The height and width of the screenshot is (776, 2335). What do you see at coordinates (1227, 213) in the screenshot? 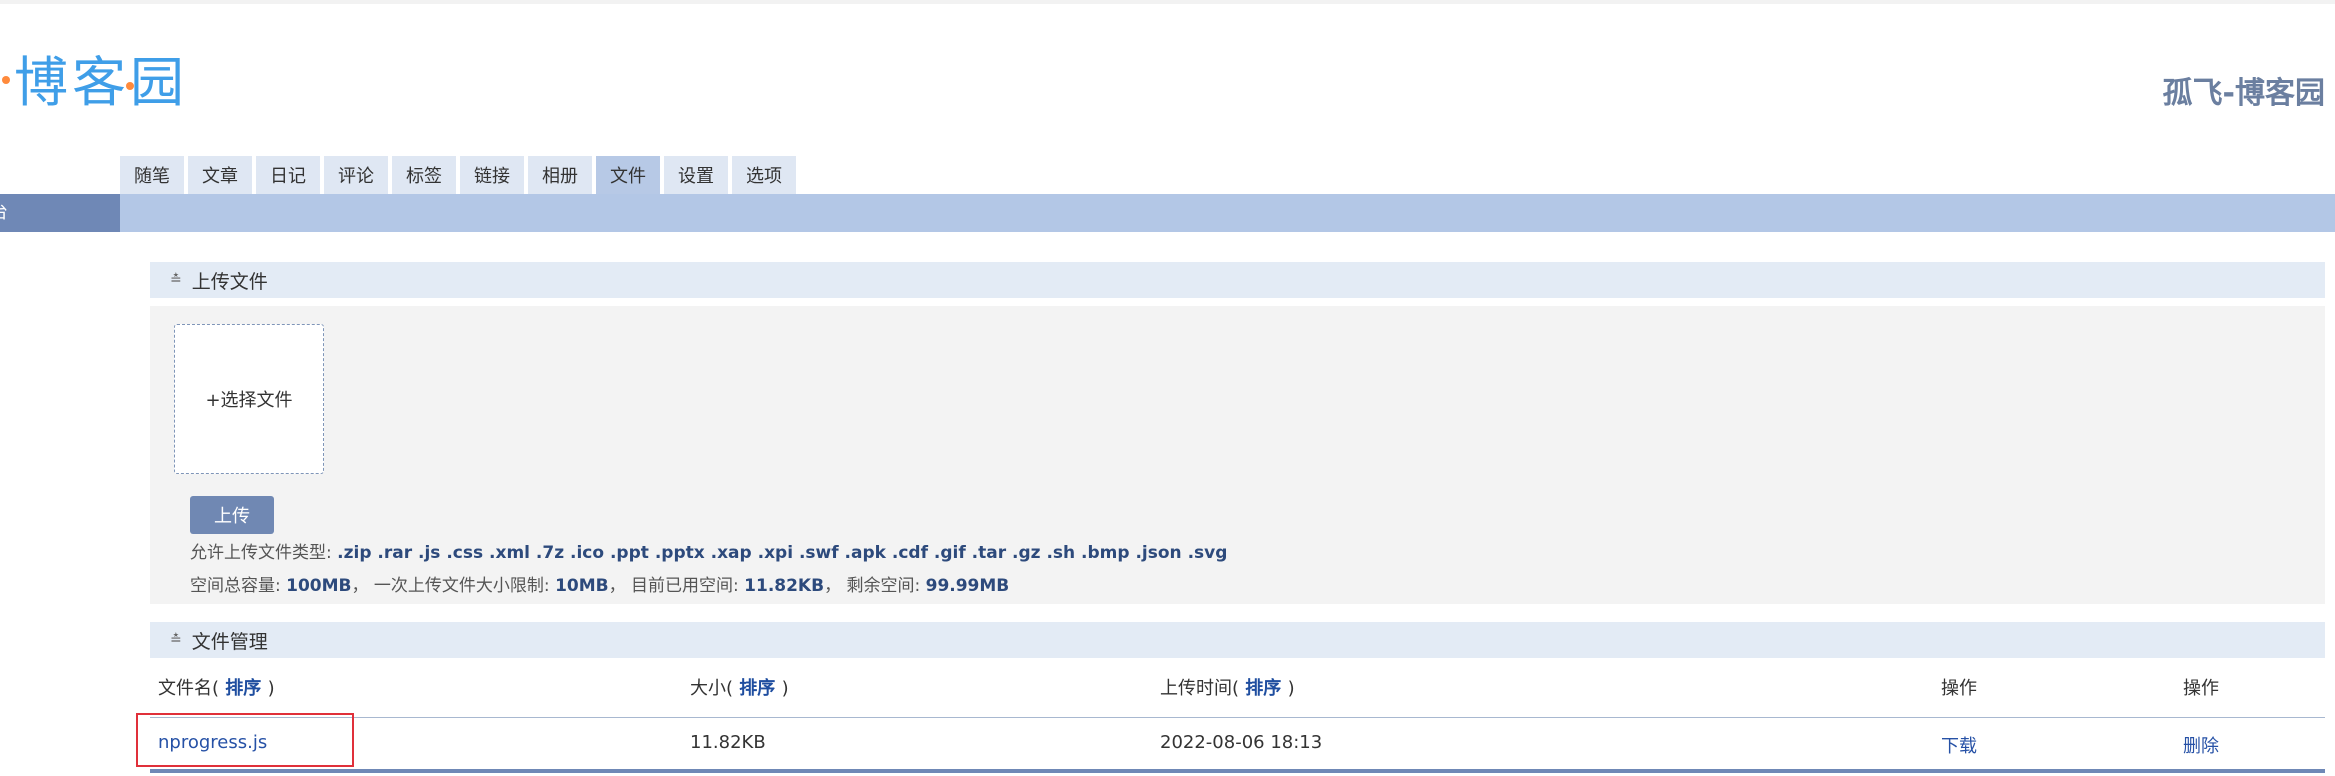
I see `subnav-band` at bounding box center [1227, 213].